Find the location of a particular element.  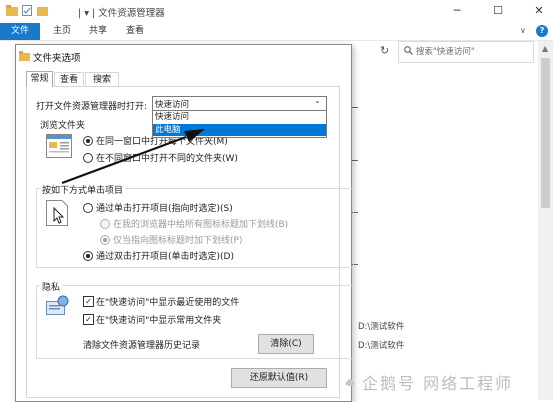

annotation-arrow is located at coordinates (133, 157).